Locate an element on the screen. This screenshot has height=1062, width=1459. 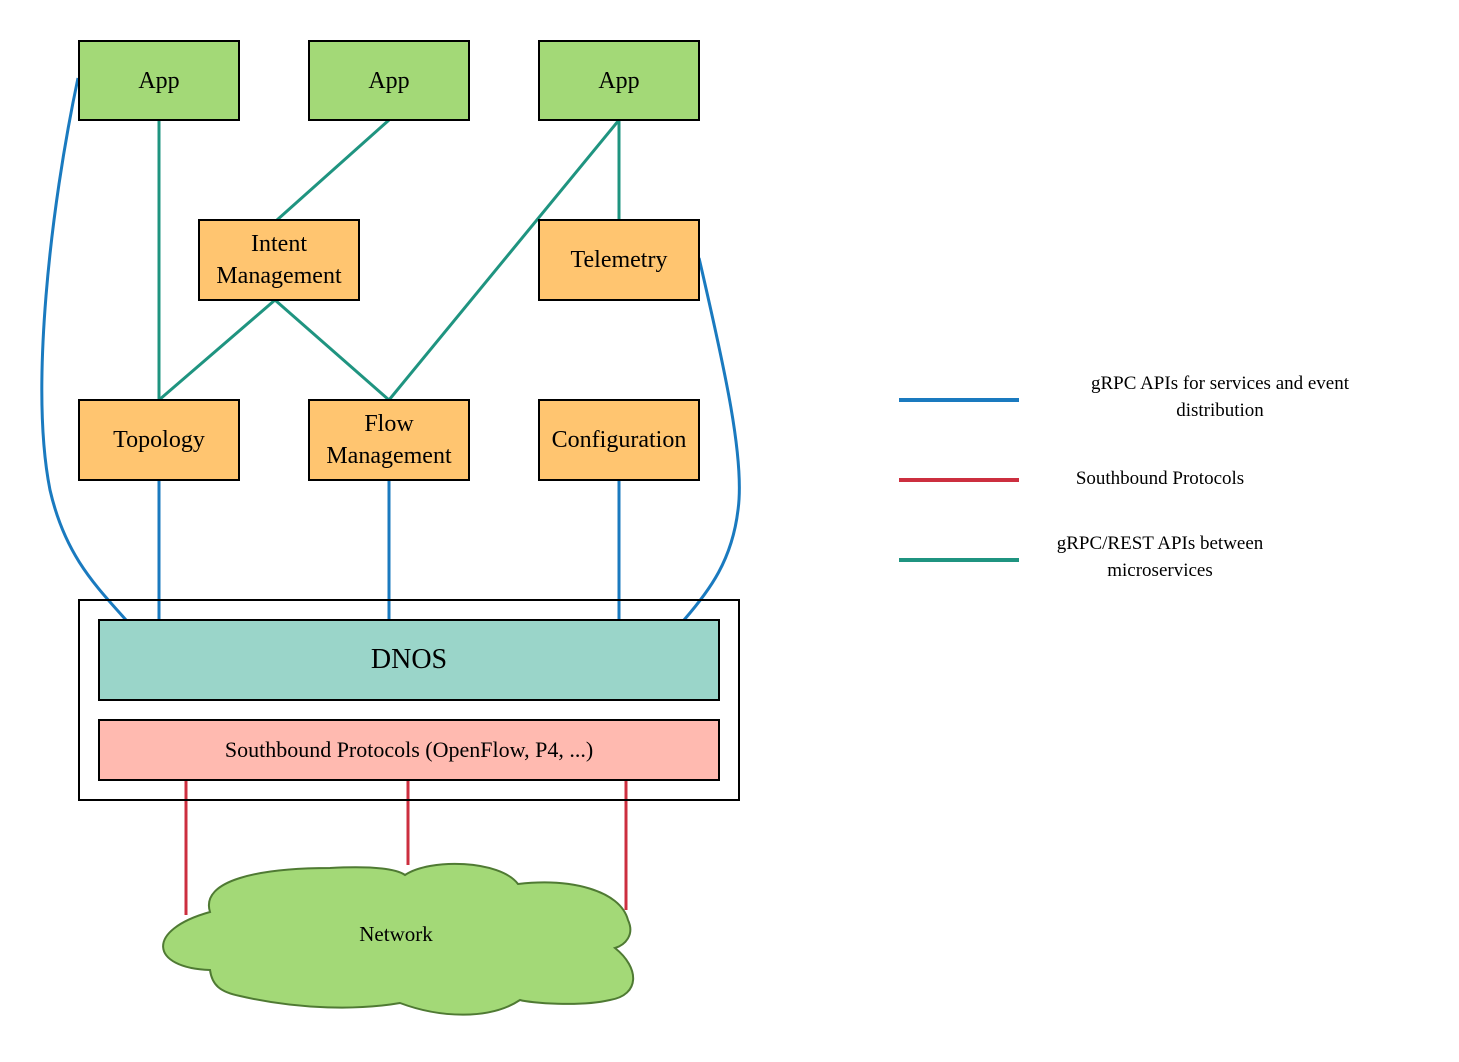
configuration-label: Configuration is located at coordinates (619, 440).